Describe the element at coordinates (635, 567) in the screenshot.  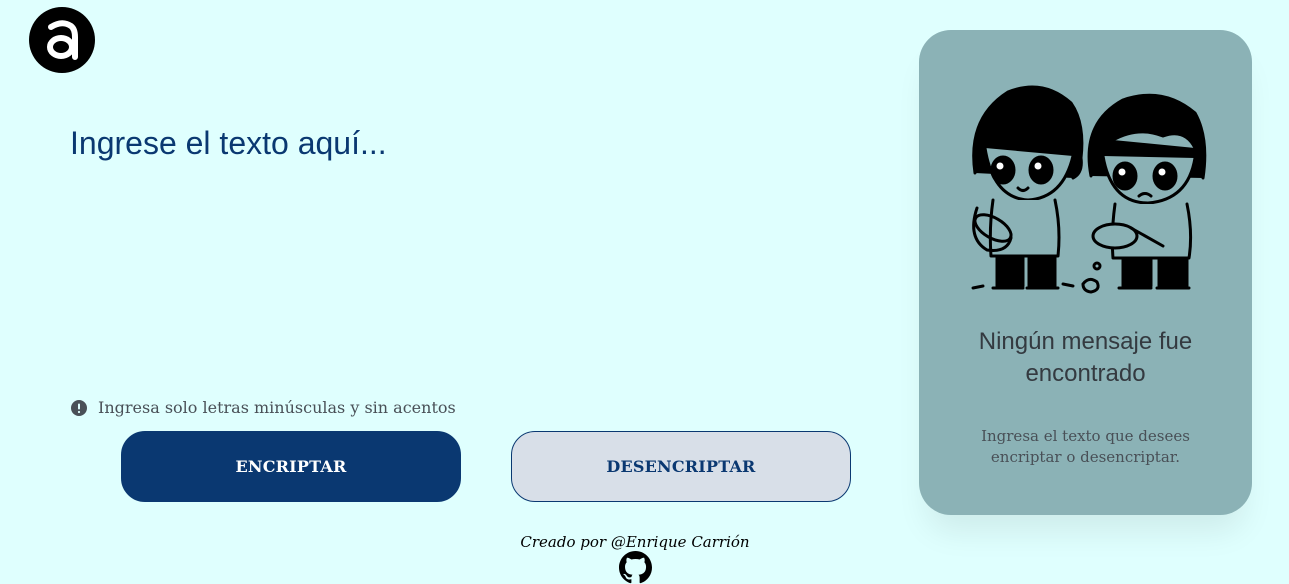
I see `github-icon` at that location.